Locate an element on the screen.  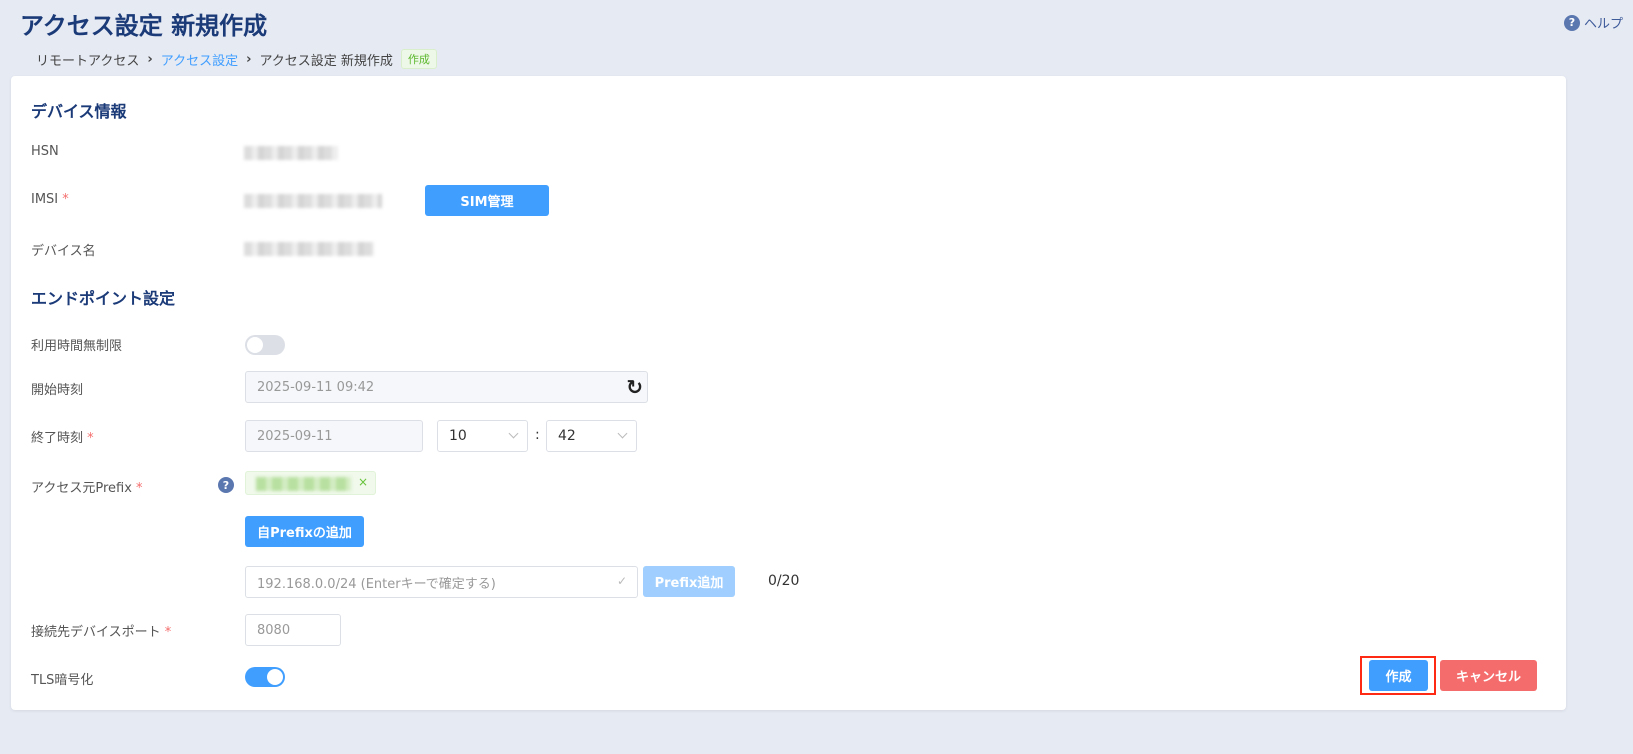
help-link: ? ヘルプ is located at coordinates (1593, 22).